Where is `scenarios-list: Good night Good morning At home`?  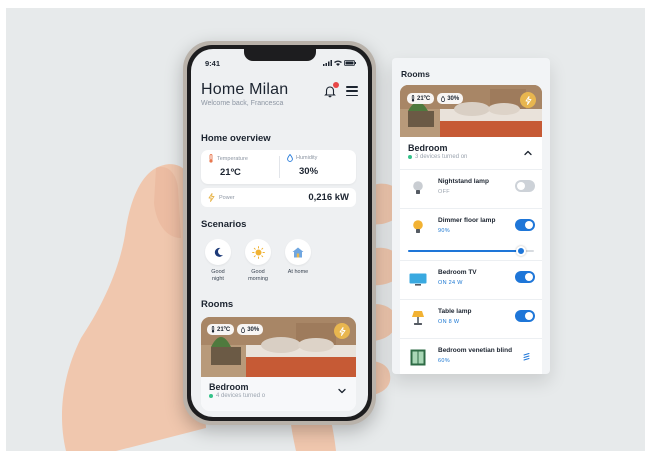 scenarios-list: Good night Good morning At home is located at coordinates (258, 260).